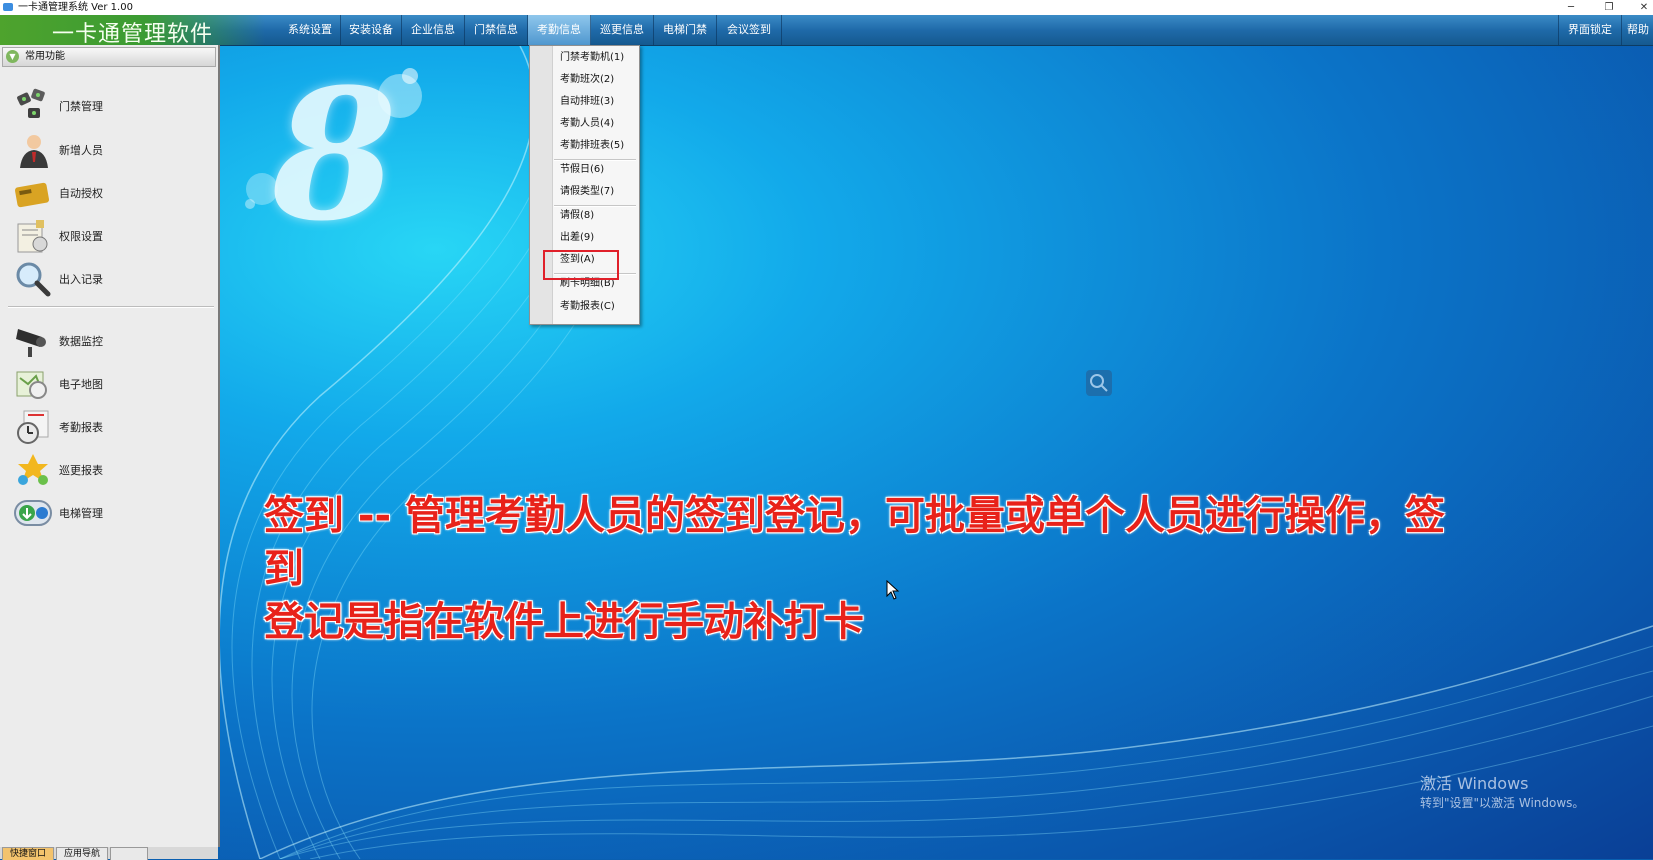 This screenshot has width=1653, height=860. I want to click on sidebar-item-label: 巡更报表, so click(81, 470).